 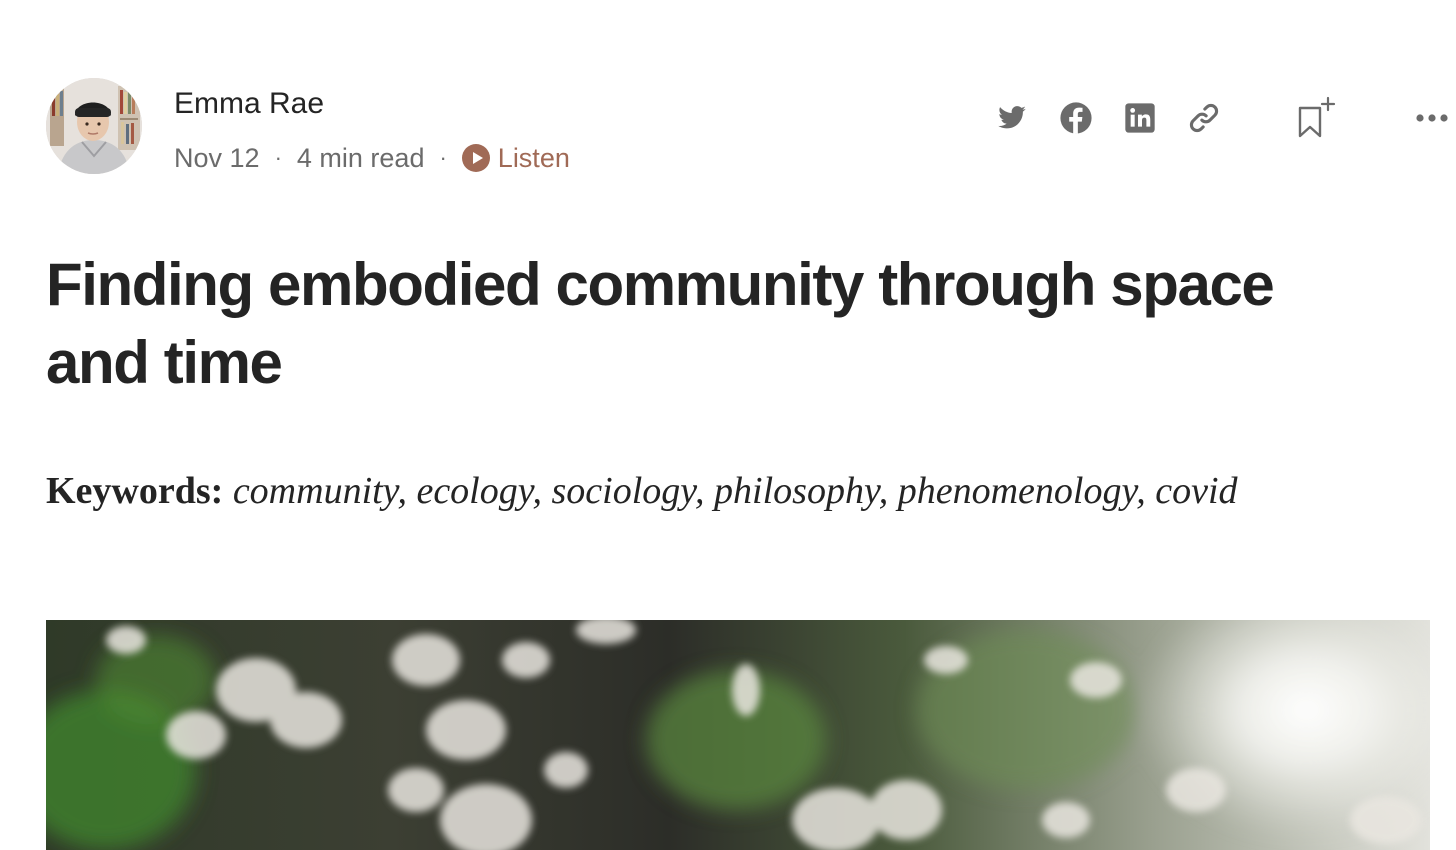 I want to click on read-time: 4 min read, so click(x=360, y=157).